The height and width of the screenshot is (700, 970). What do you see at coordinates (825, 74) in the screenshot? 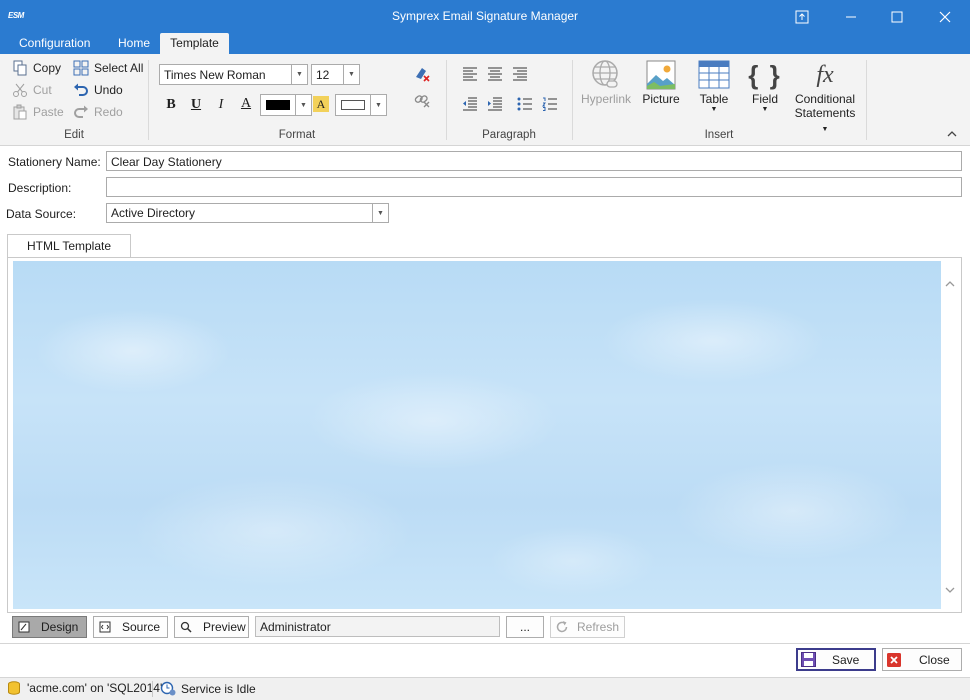
I see `fx-icon: fx` at bounding box center [825, 74].